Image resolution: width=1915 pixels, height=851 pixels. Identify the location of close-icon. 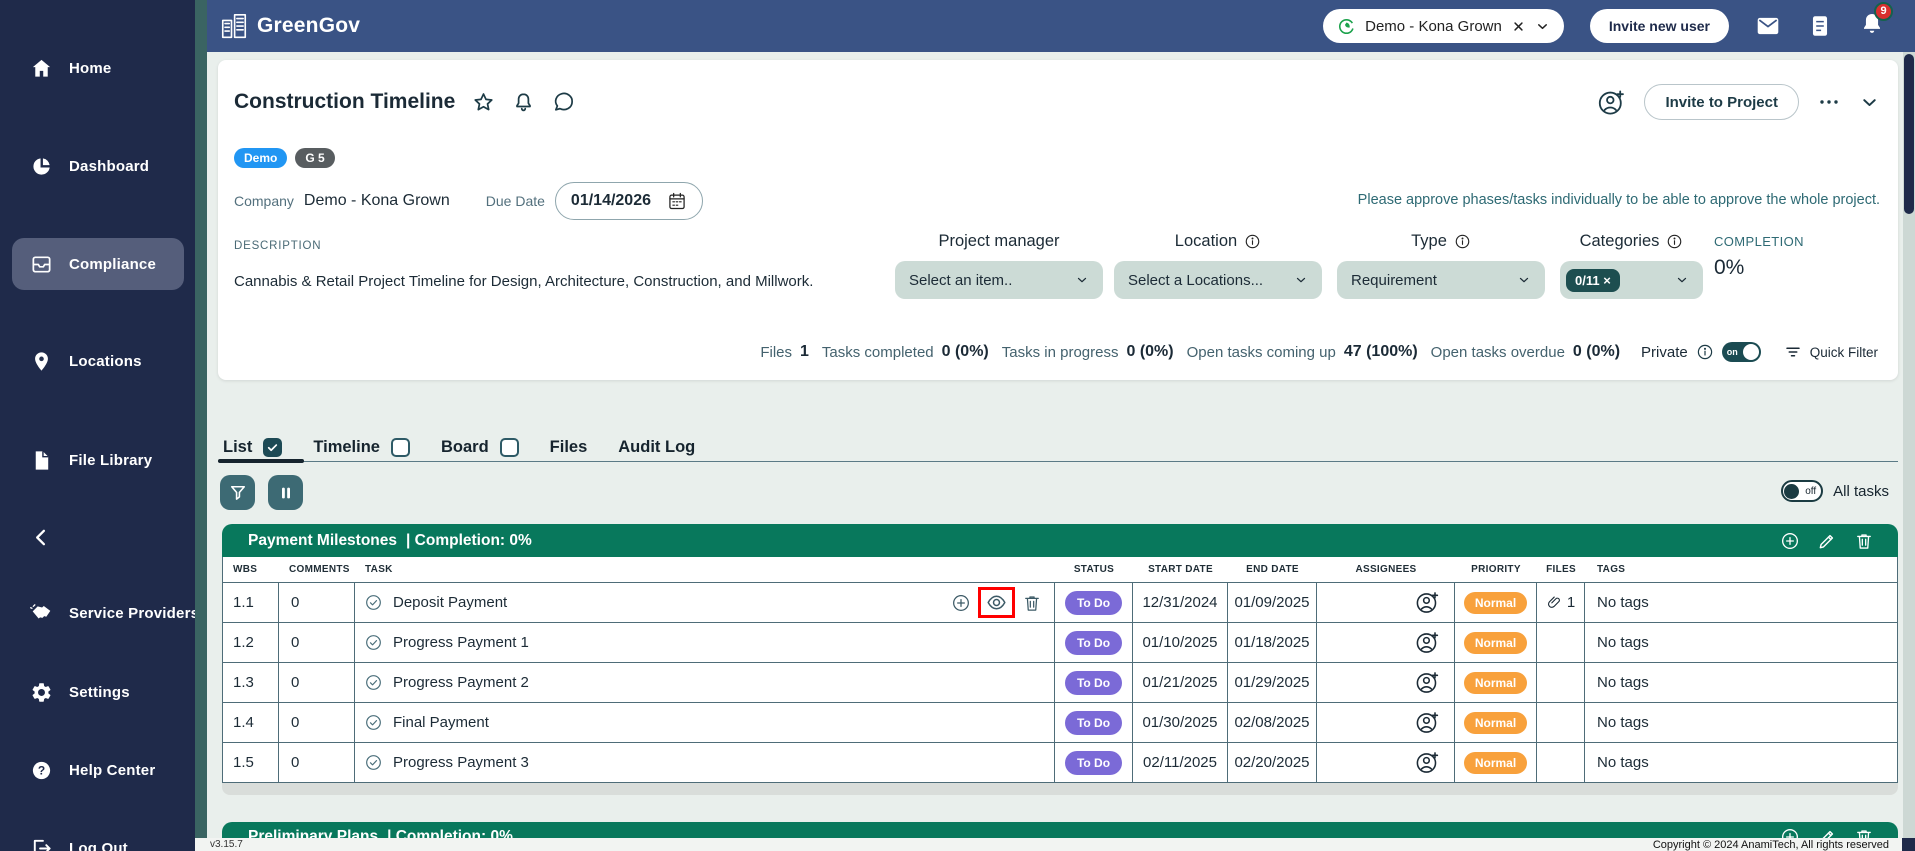
(1518, 26).